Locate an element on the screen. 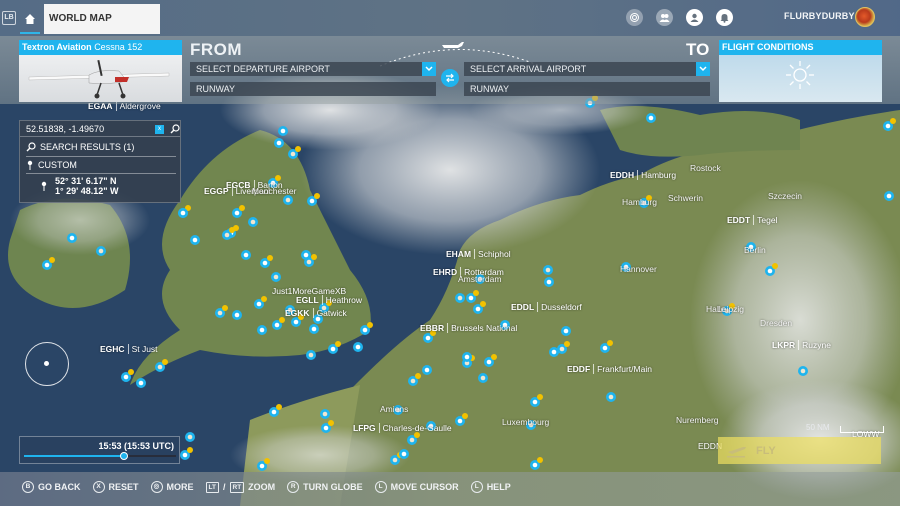  sun-icon is located at coordinates (800, 75).